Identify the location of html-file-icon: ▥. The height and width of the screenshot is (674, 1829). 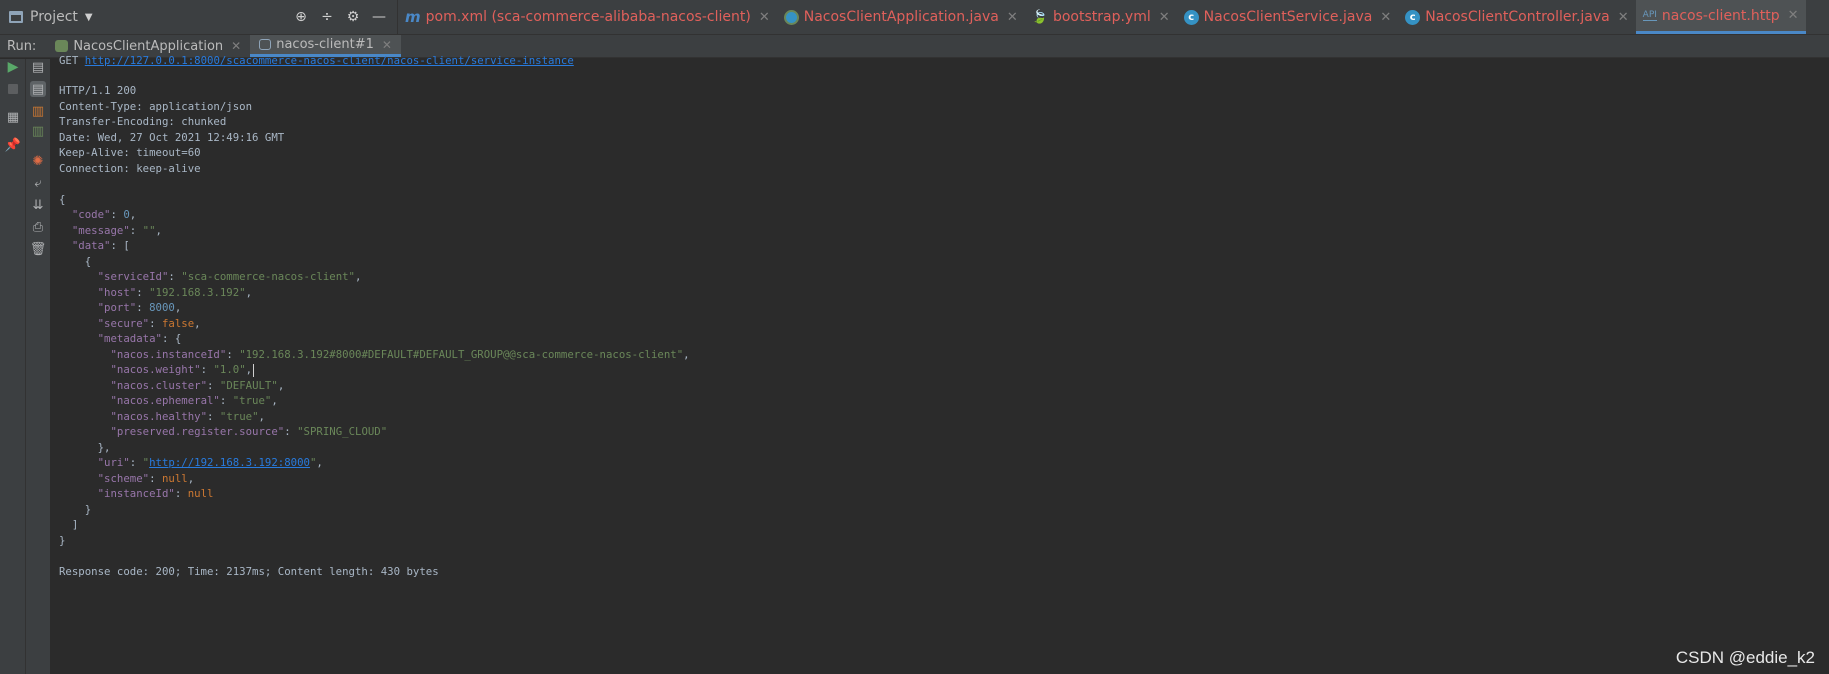
(38, 131).